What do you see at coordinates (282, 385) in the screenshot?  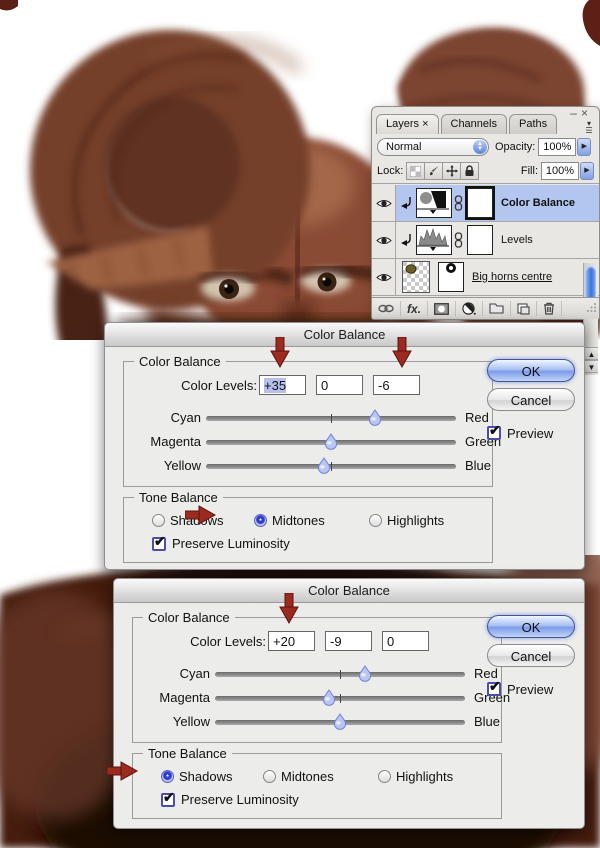 I see `color-level-input-1: +35` at bounding box center [282, 385].